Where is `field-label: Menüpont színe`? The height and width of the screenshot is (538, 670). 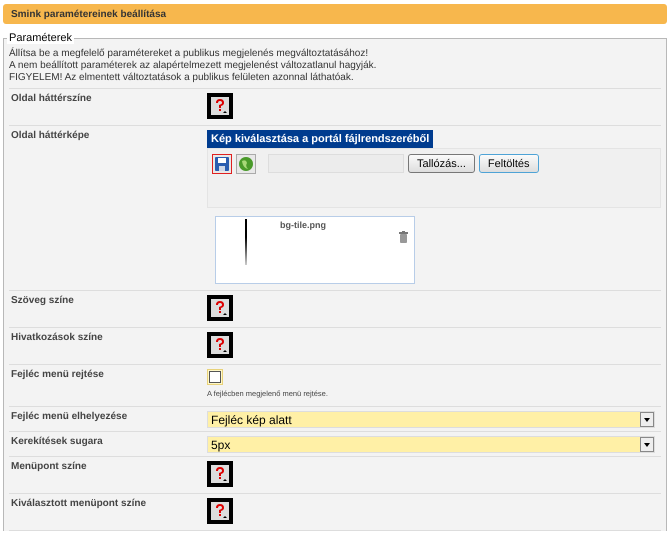 field-label: Menüpont színe is located at coordinates (49, 467).